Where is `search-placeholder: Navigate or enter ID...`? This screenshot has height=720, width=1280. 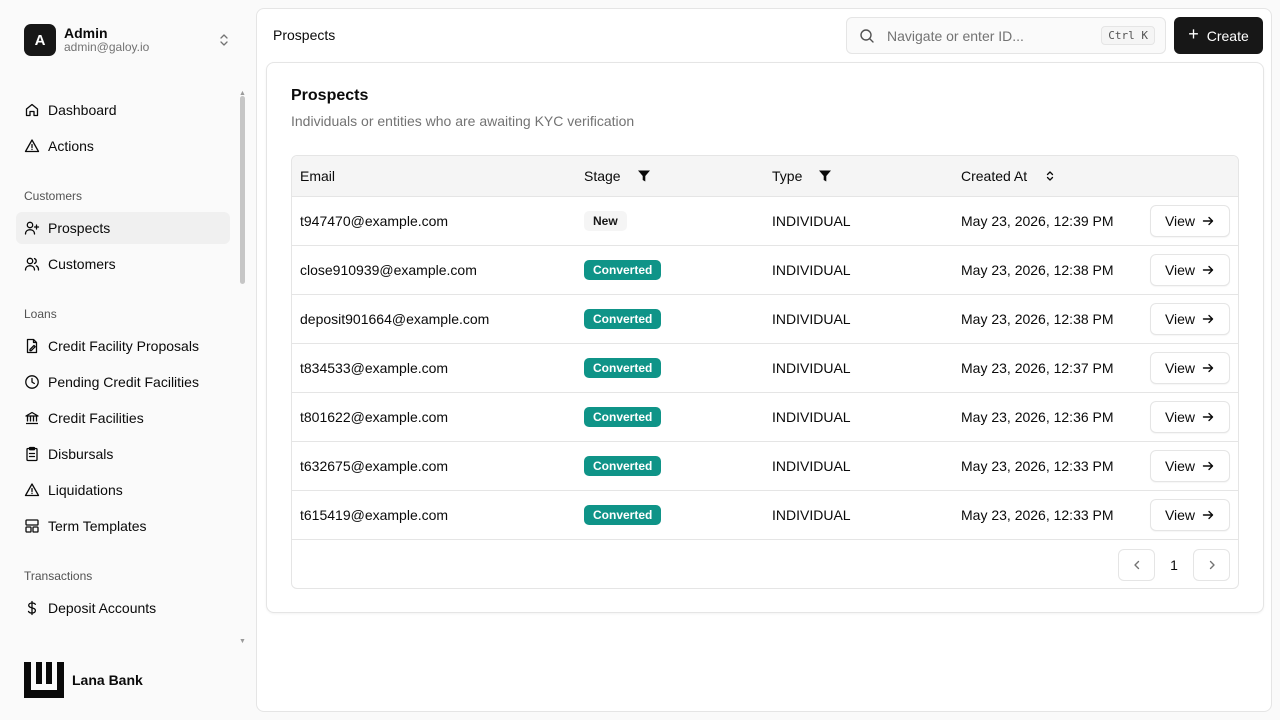 search-placeholder: Navigate or enter ID... is located at coordinates (955, 35).